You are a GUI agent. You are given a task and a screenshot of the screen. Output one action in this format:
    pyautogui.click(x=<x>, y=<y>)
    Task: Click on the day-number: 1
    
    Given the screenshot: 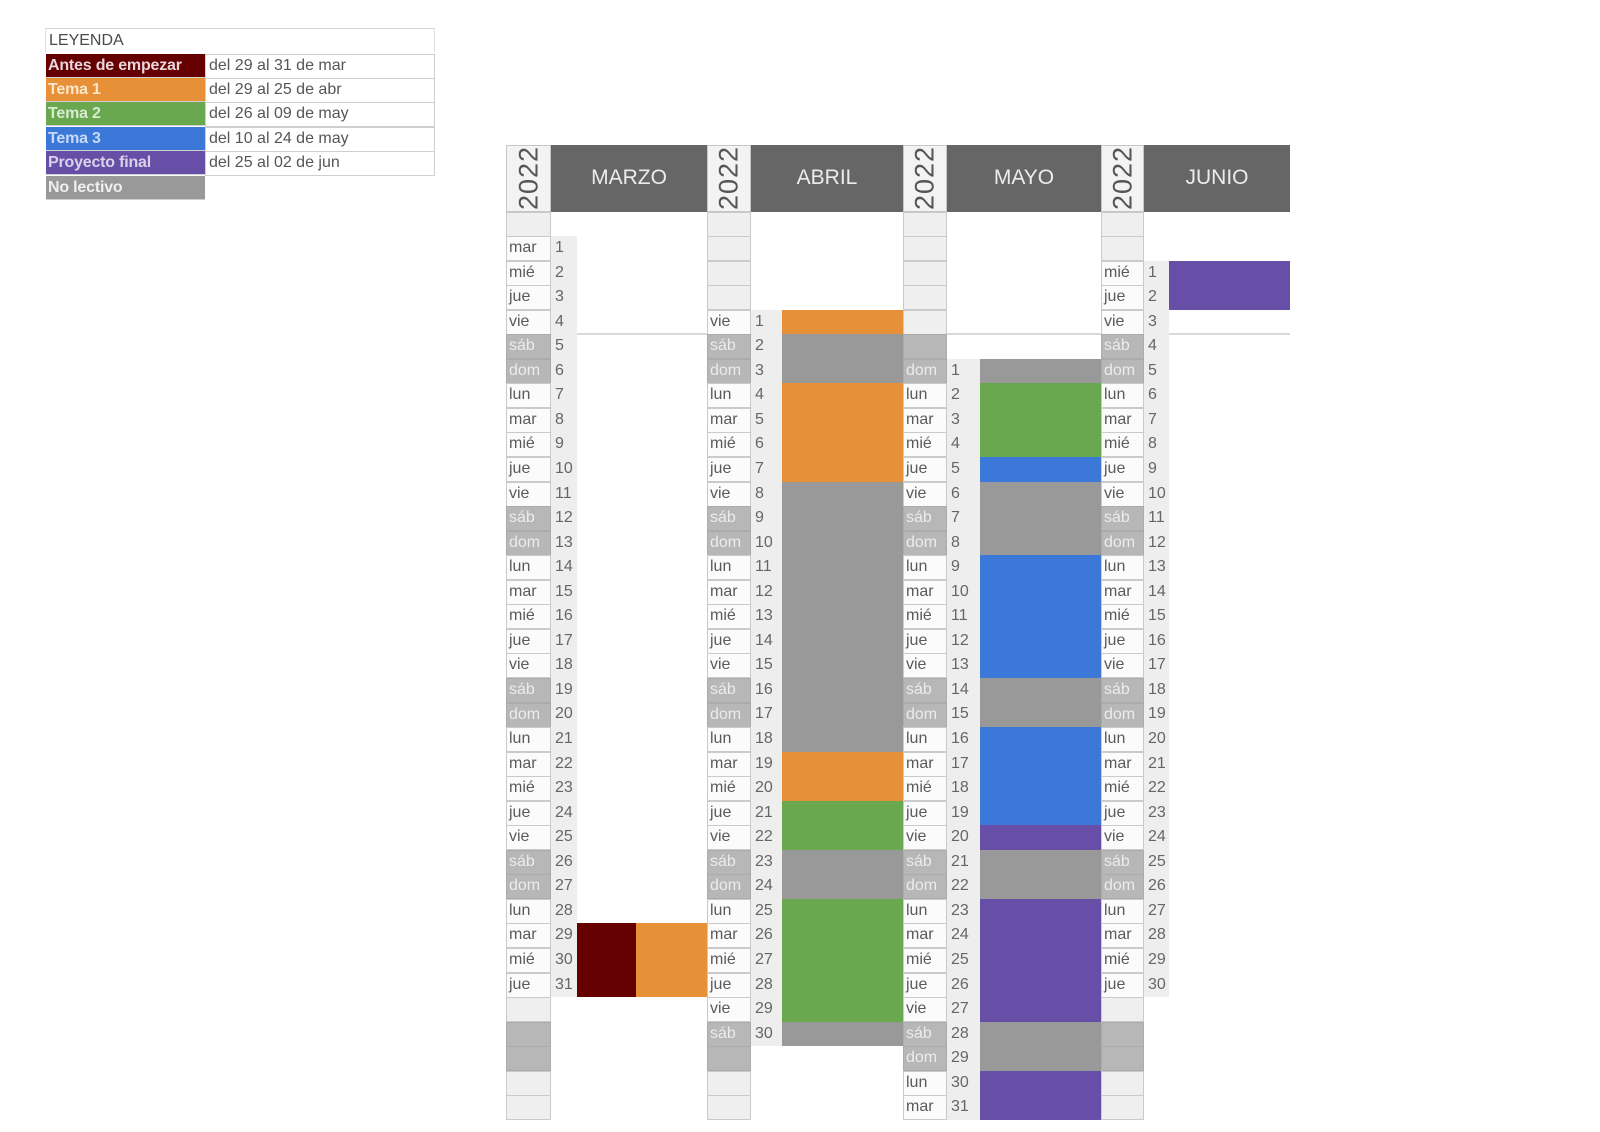 What is the action you would take?
    pyautogui.click(x=766, y=322)
    